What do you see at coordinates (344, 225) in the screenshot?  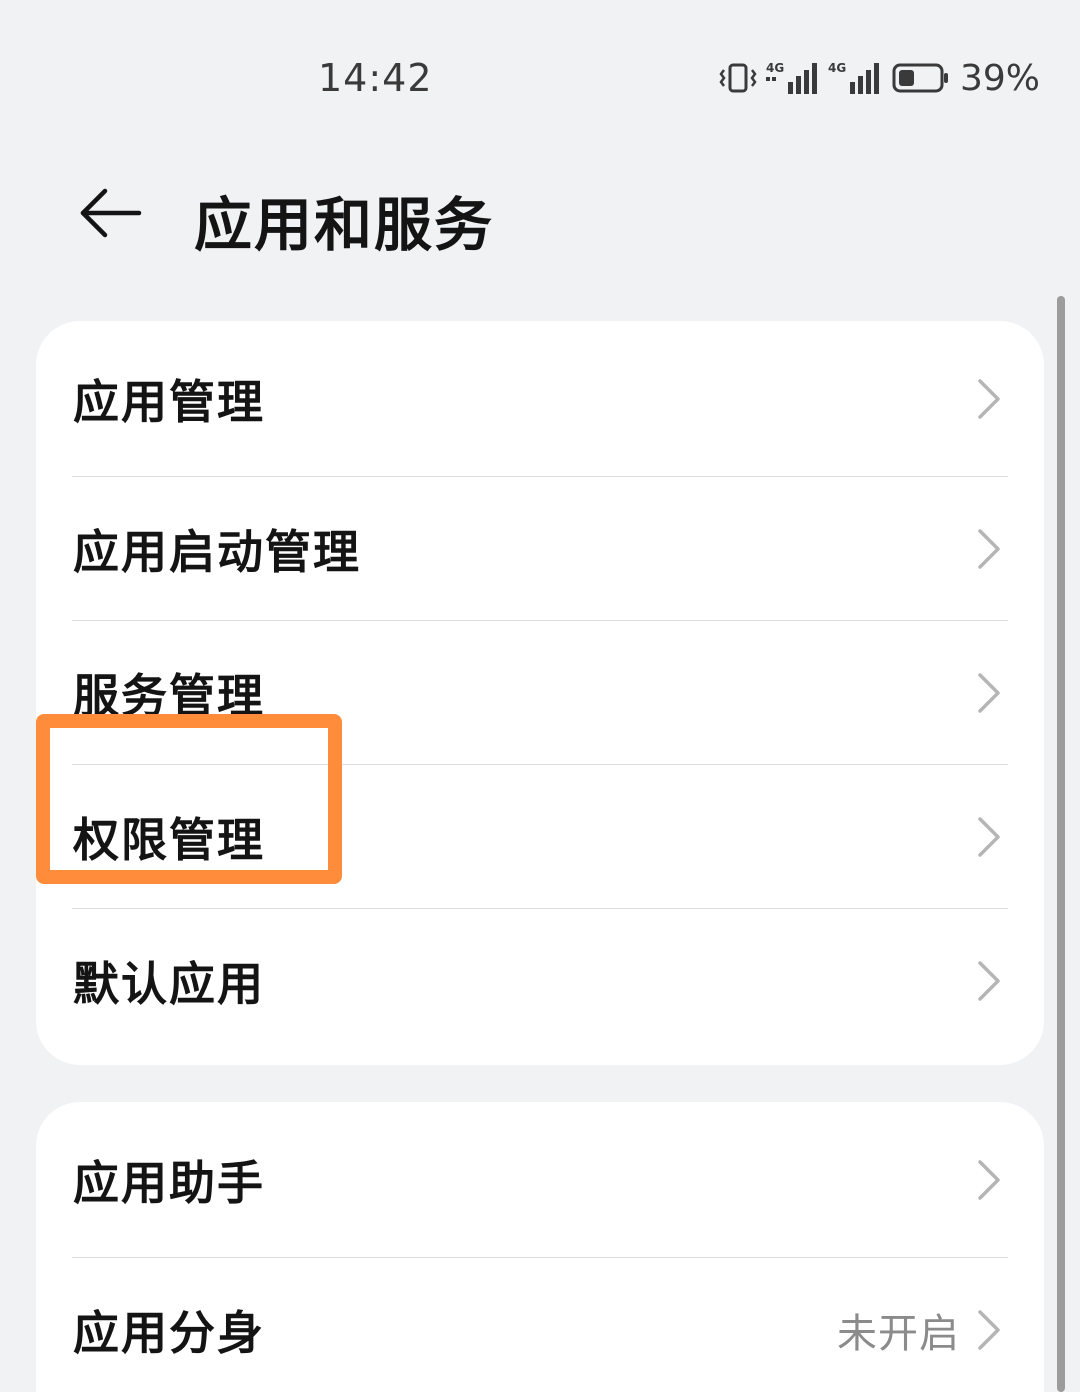 I see `page-title: 应用和服务` at bounding box center [344, 225].